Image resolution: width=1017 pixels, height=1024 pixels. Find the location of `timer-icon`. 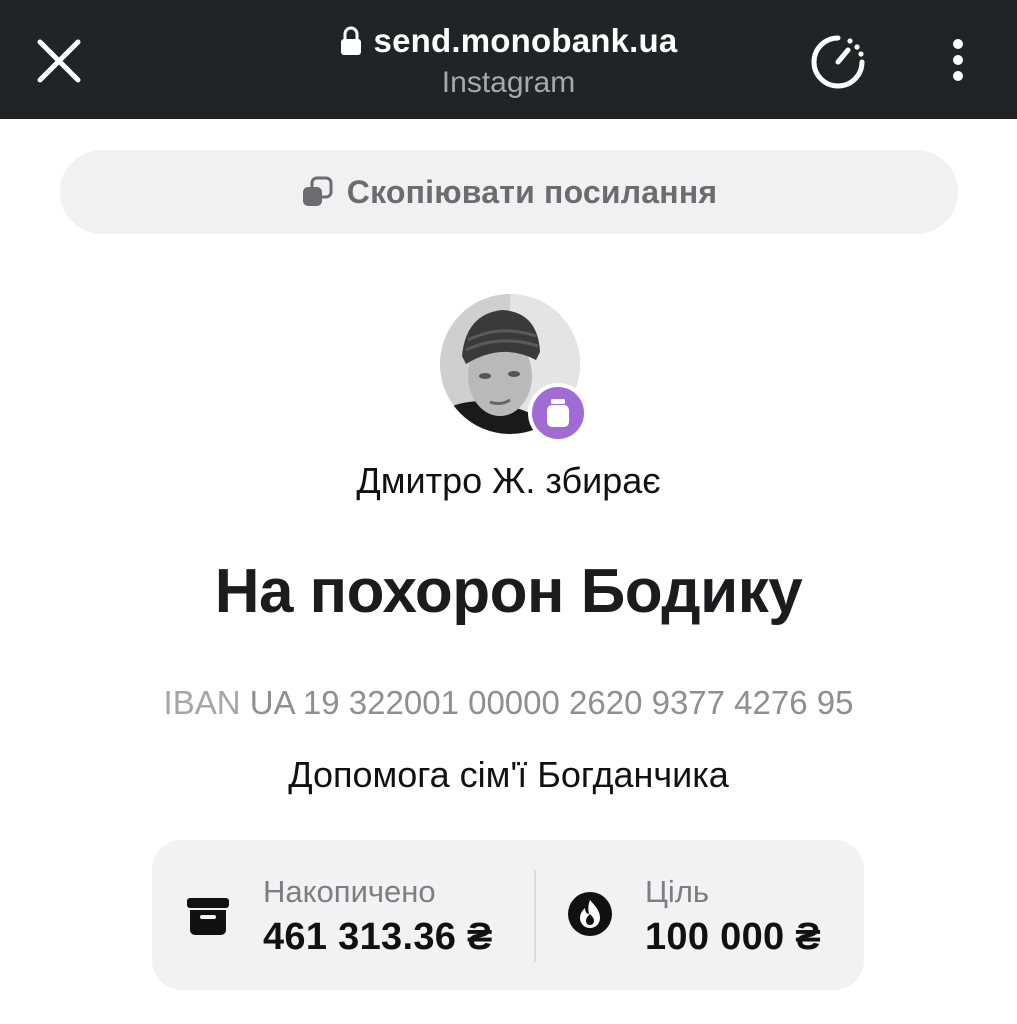

timer-icon is located at coordinates (838, 62).